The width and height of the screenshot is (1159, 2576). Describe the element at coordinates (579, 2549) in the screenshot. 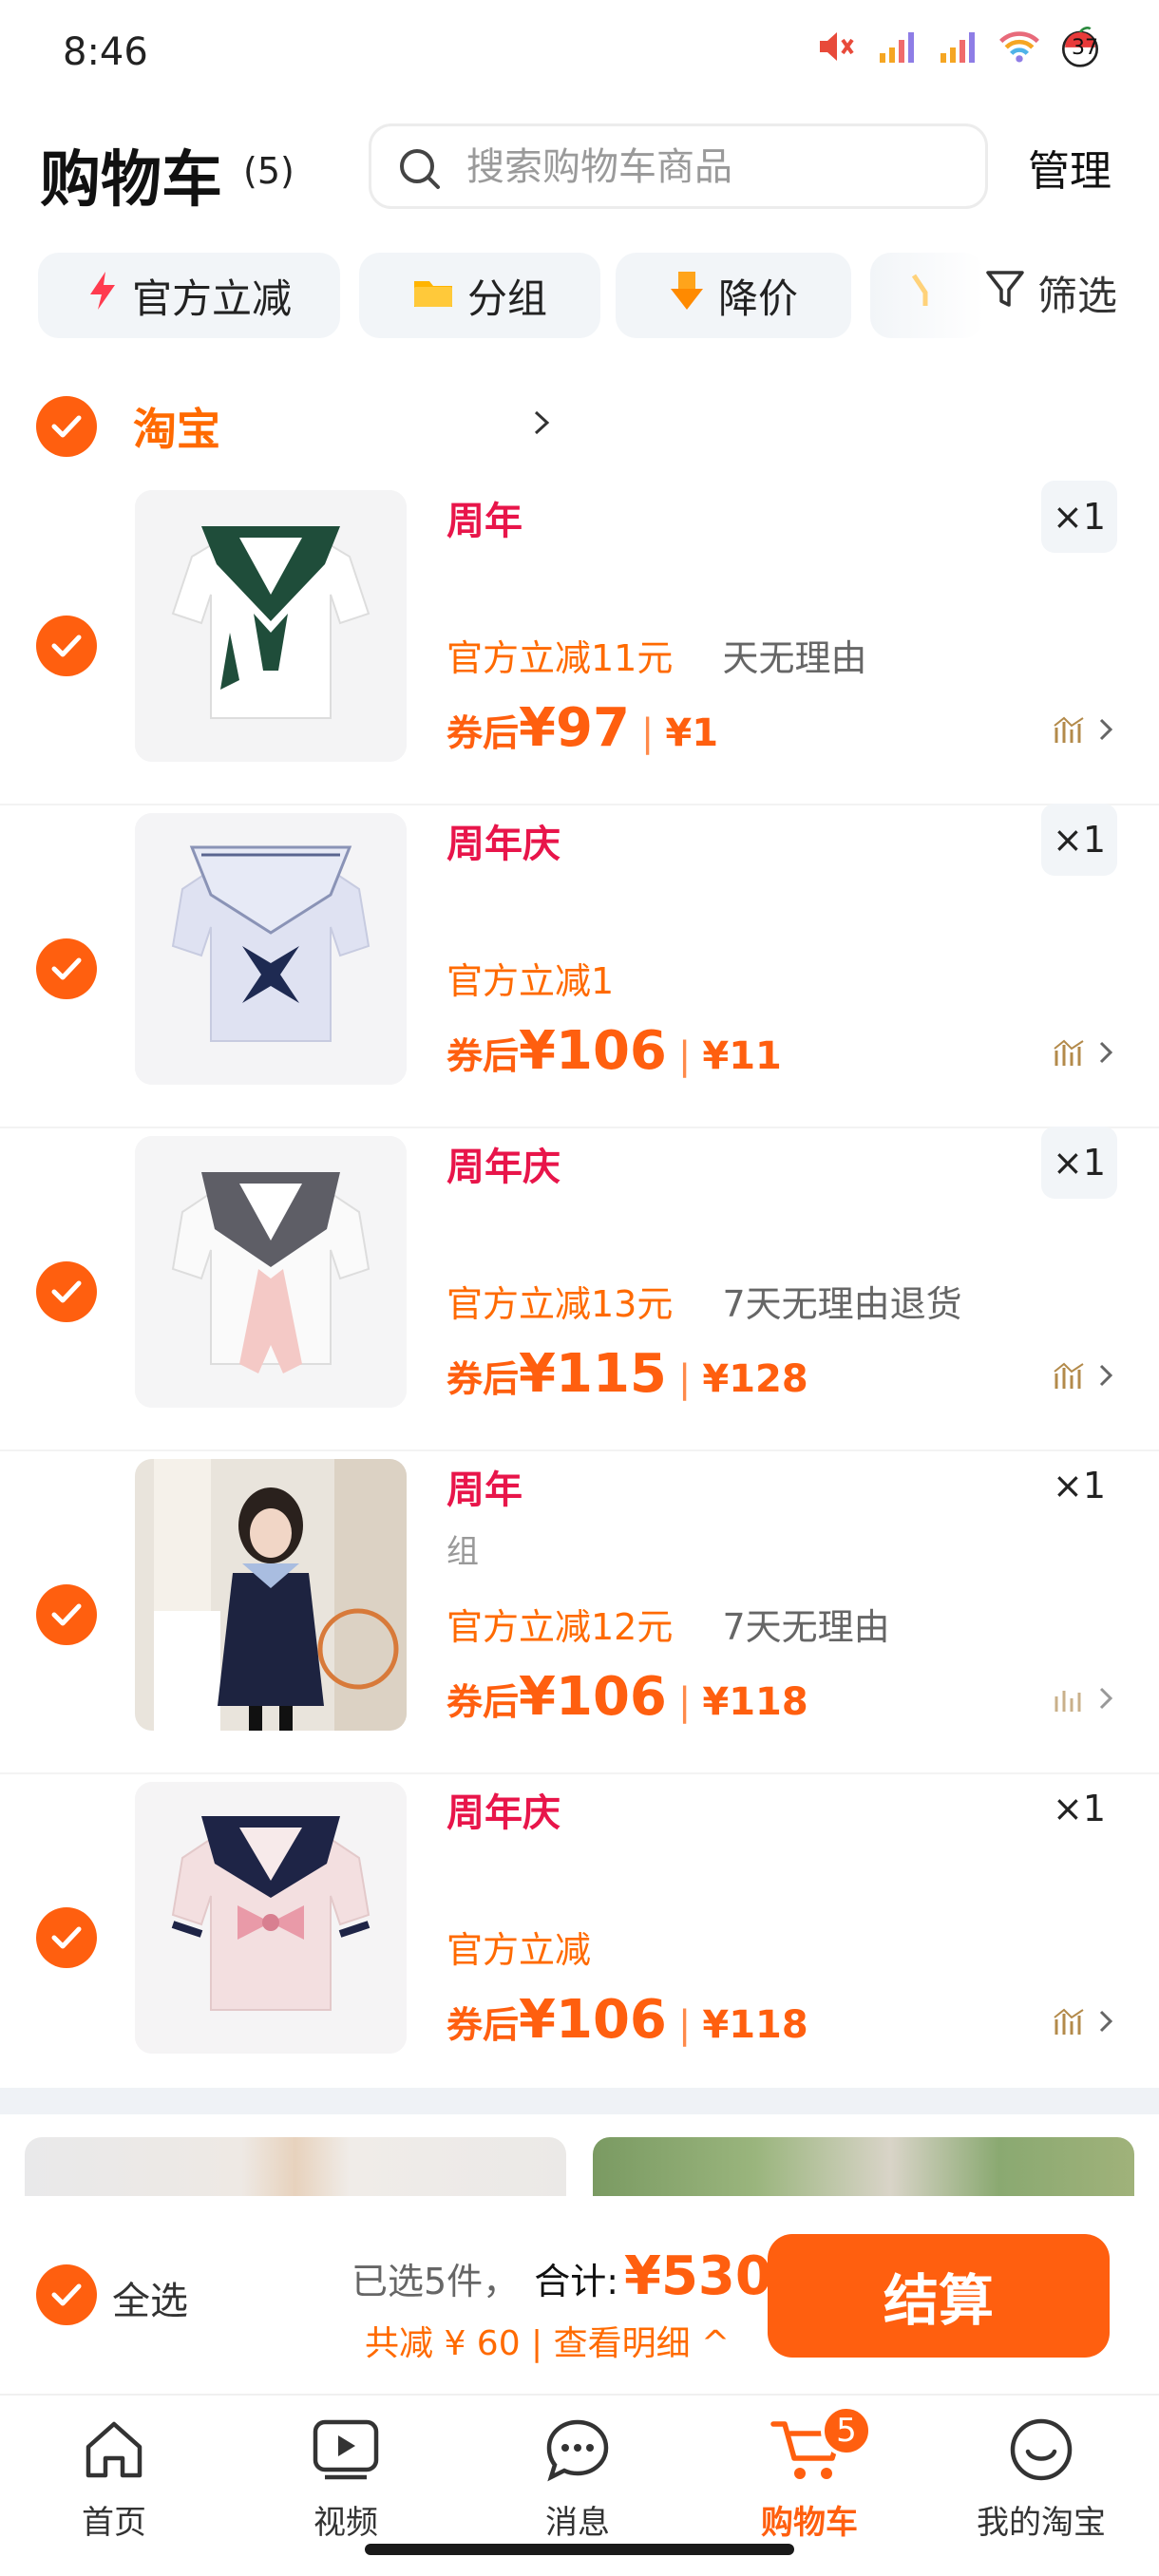

I see `home-indicator` at that location.